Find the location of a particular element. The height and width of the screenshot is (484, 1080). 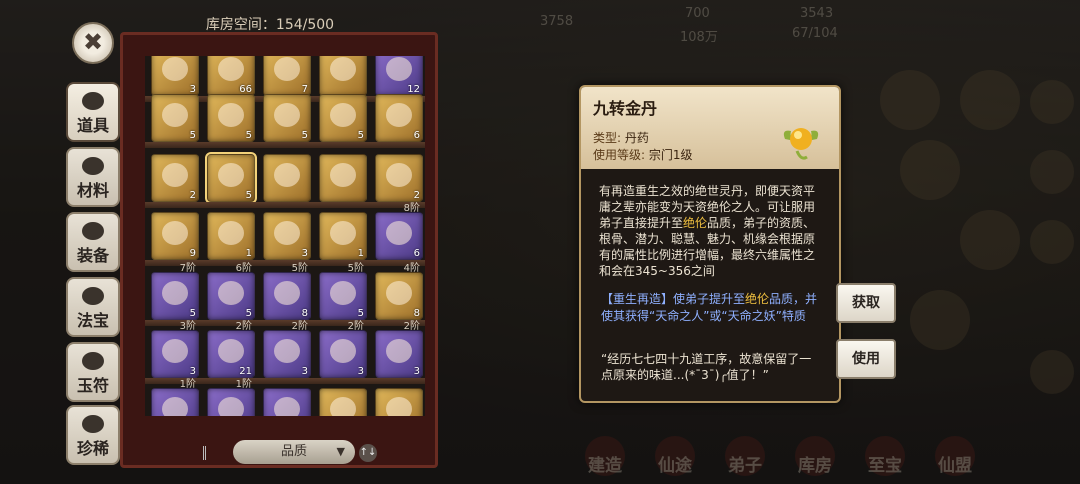

level-label: 使用等级: is located at coordinates (619, 155).